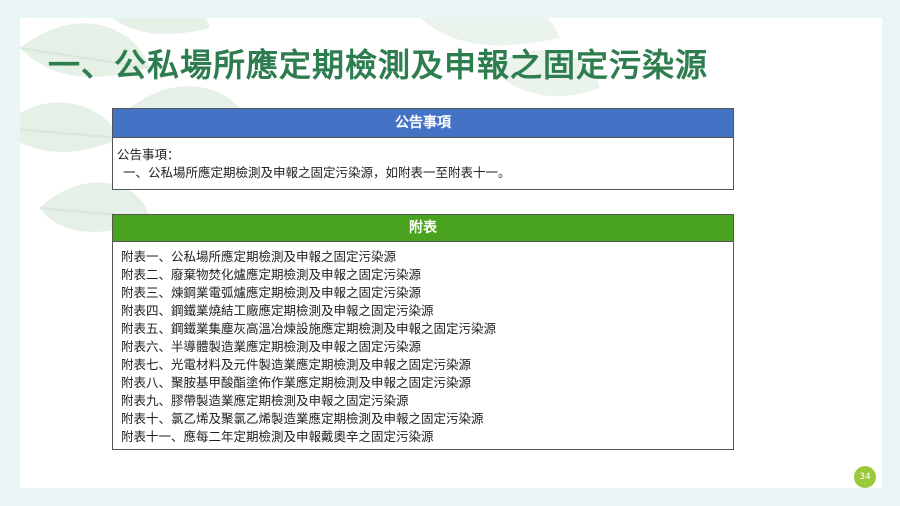 The image size is (900, 506). Describe the element at coordinates (277, 310) in the screenshot. I see `list-item: 附表四、鋼鐵業燒結工廠應定期檢測及申報之固定污染源` at that location.